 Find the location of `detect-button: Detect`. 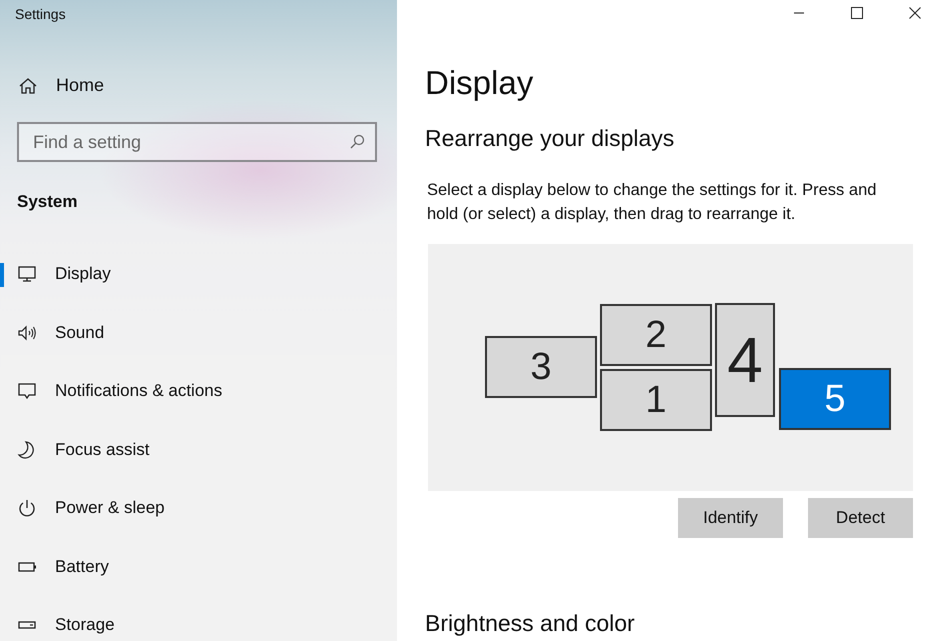

detect-button: Detect is located at coordinates (860, 518).